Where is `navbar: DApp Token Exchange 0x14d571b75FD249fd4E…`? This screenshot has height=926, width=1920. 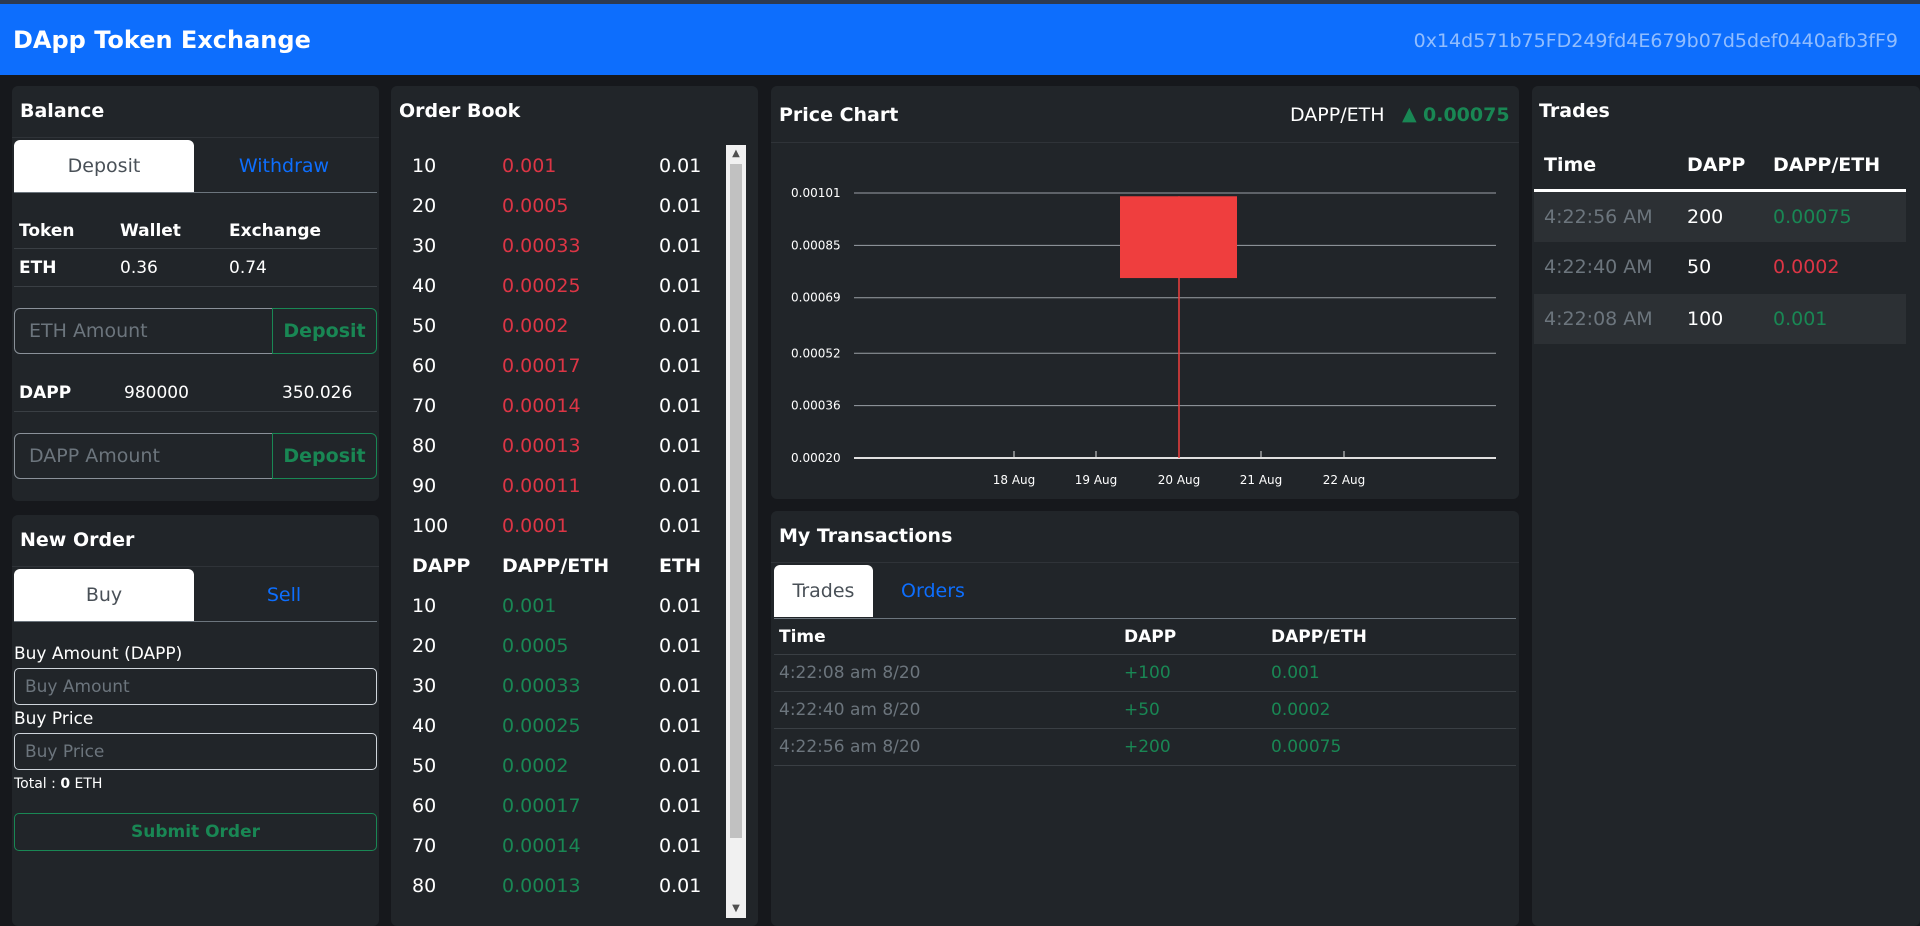
navbar: DApp Token Exchange 0x14d571b75FD249fd4E… is located at coordinates (960, 37).